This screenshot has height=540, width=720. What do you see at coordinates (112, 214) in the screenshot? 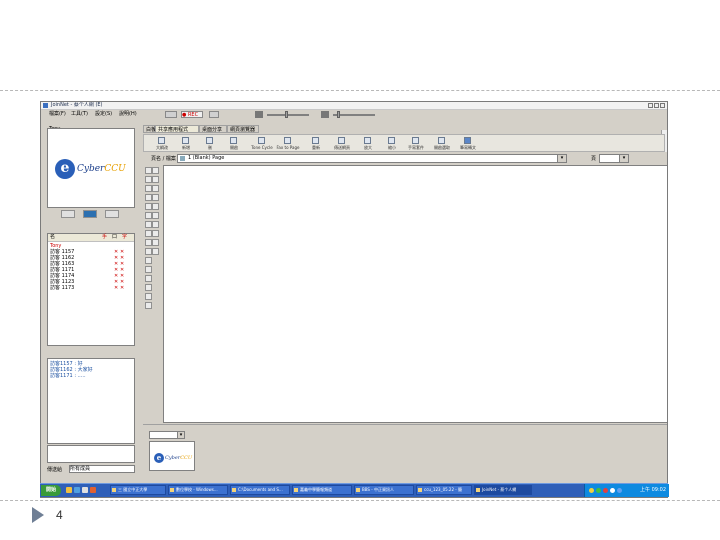
I see `video-off-button` at bounding box center [112, 214].